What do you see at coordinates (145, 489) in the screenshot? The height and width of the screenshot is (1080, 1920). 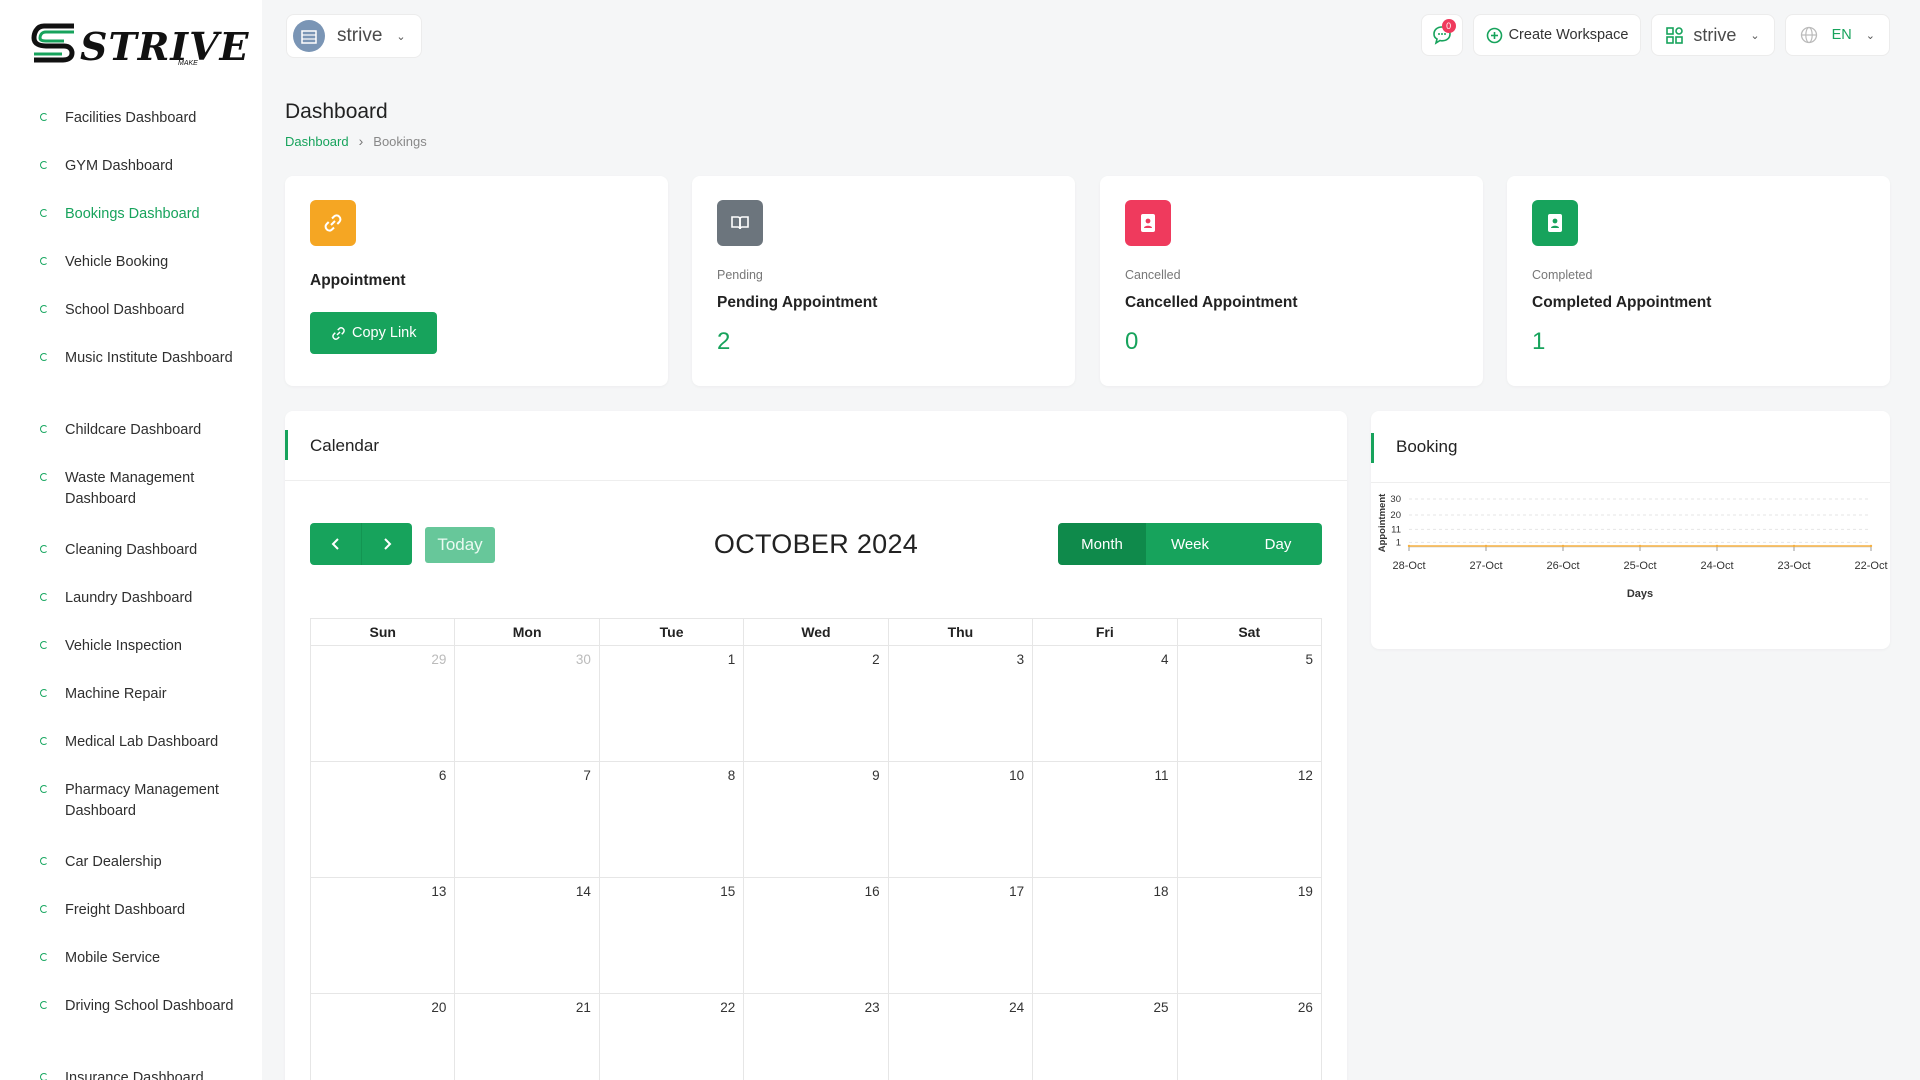 I see `sidebar-item: Waste Management Dashboard` at bounding box center [145, 489].